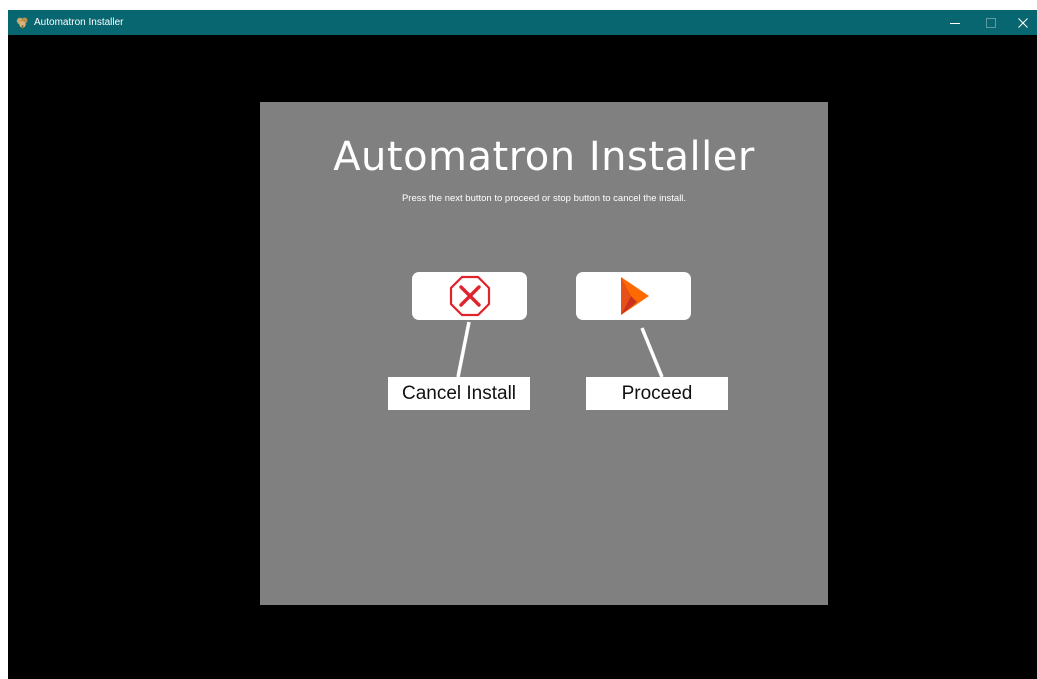 This screenshot has width=1037, height=679. Describe the element at coordinates (22, 23) in the screenshot. I see `app-icon` at that location.